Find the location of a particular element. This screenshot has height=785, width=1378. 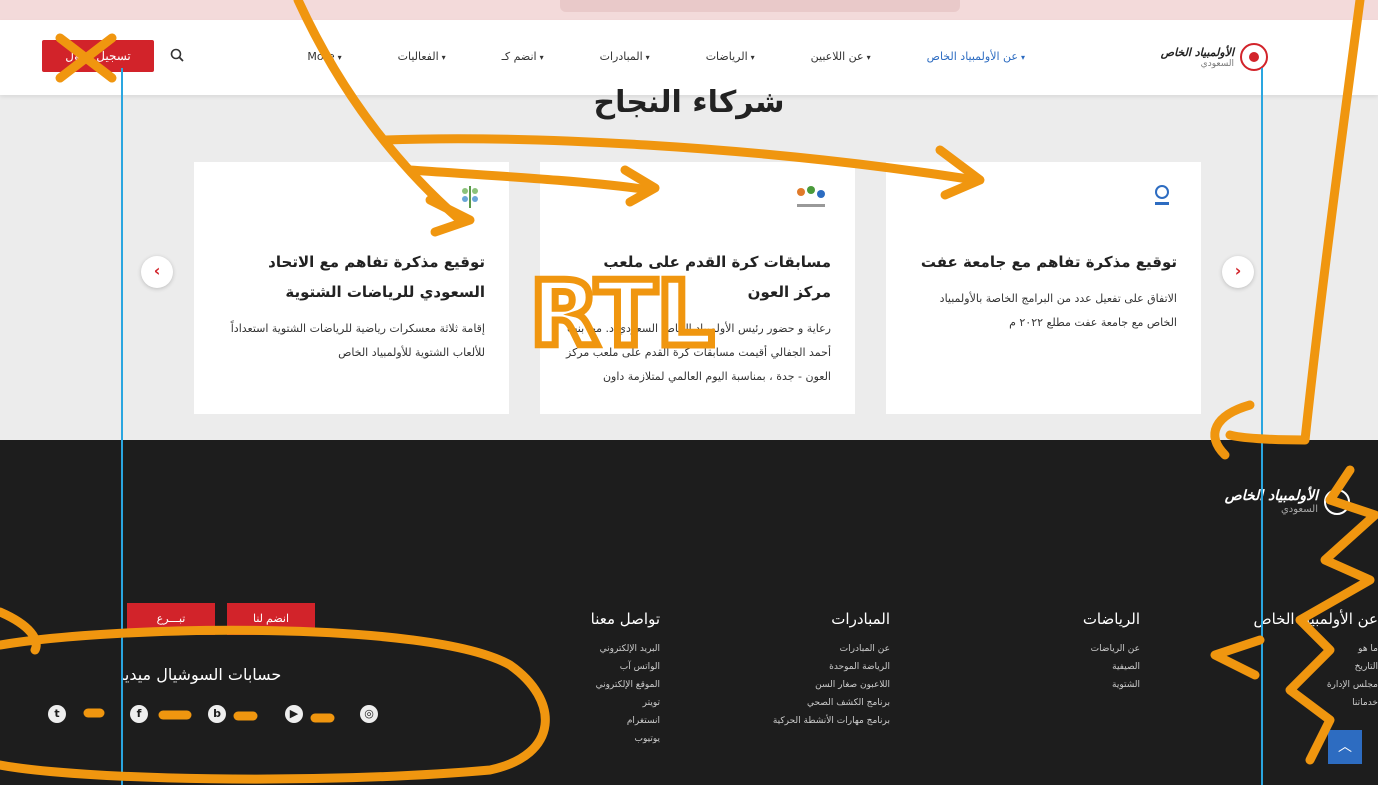

footer-column-heading: تواصل معنا is located at coordinates (625, 619).